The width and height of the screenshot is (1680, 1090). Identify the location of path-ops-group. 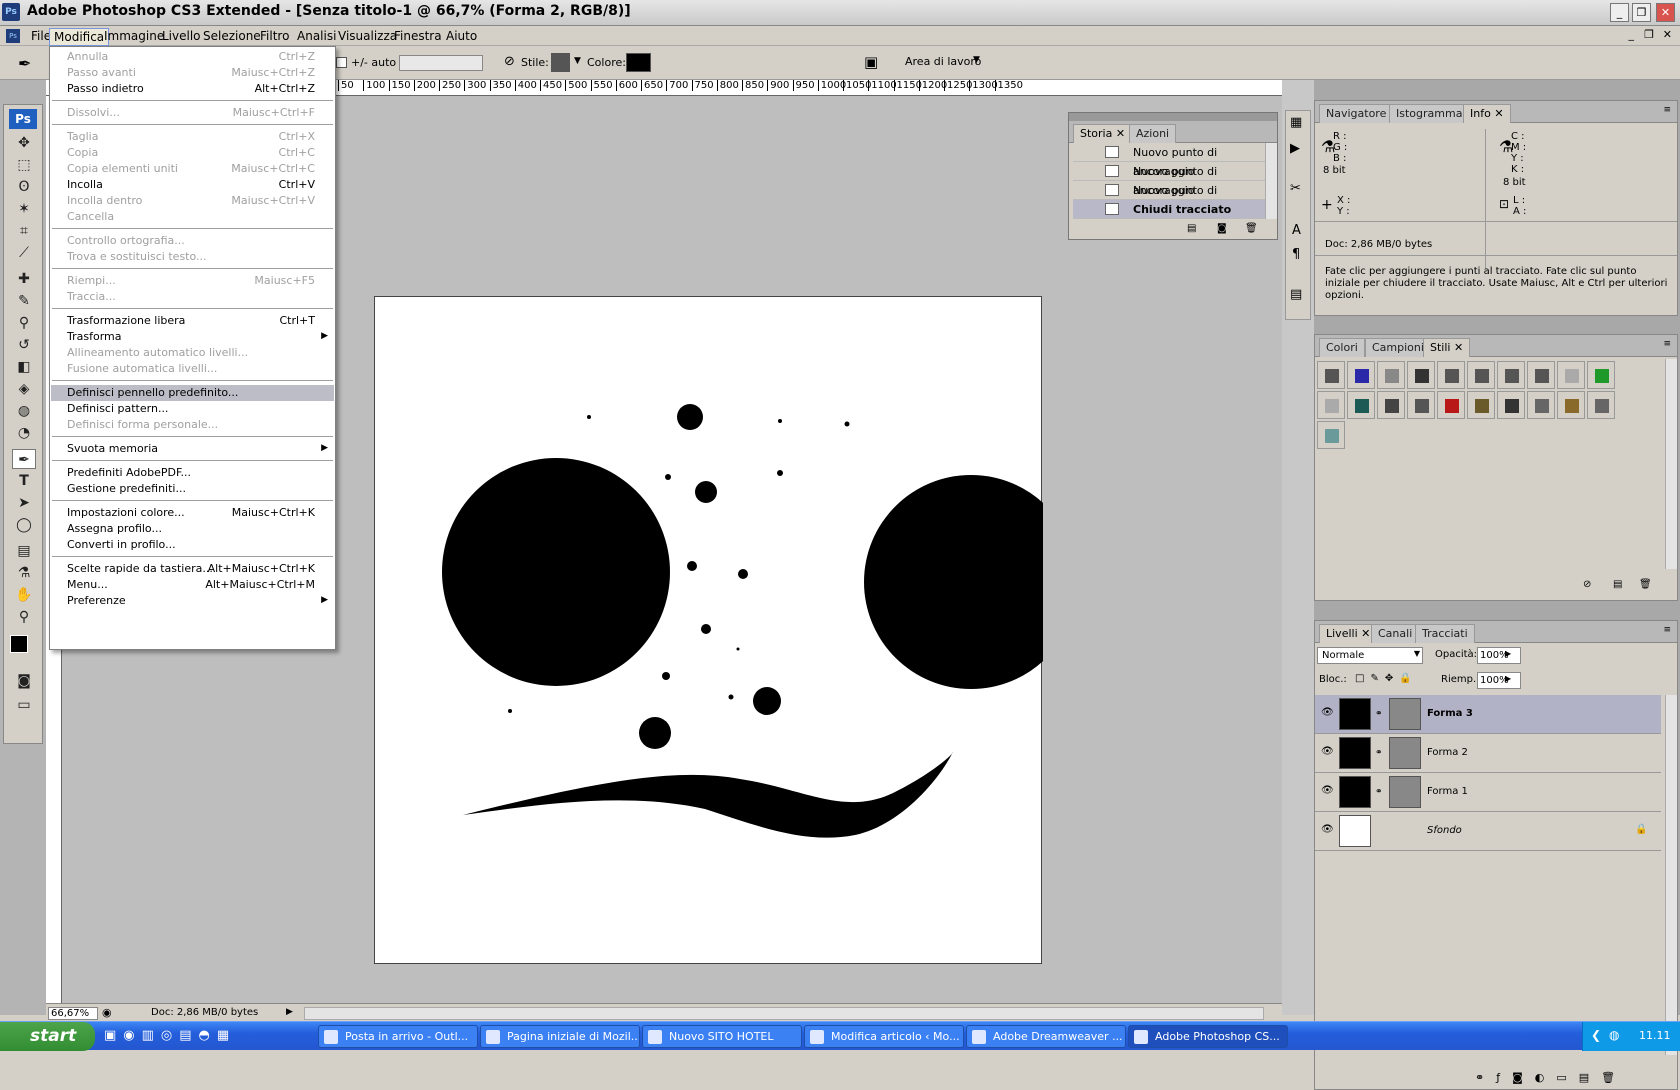
(441, 63).